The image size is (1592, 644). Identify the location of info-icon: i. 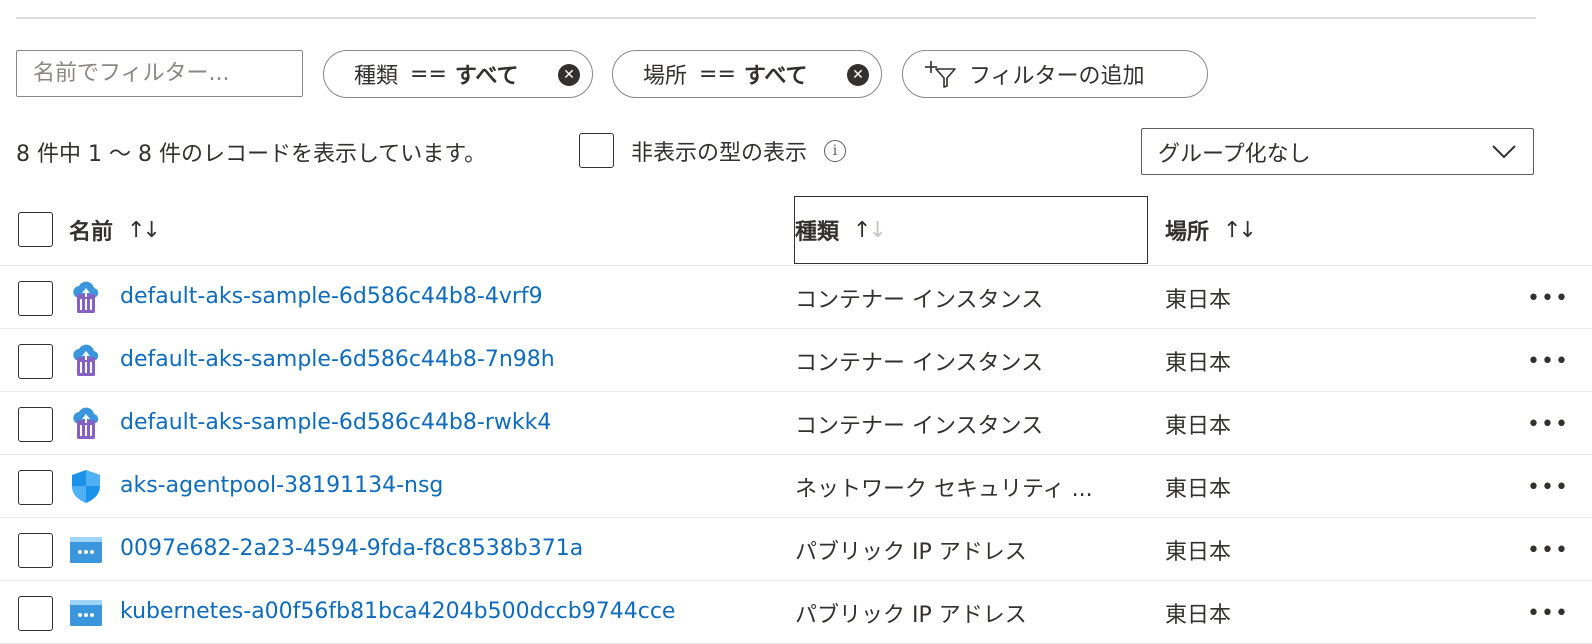
(835, 150).